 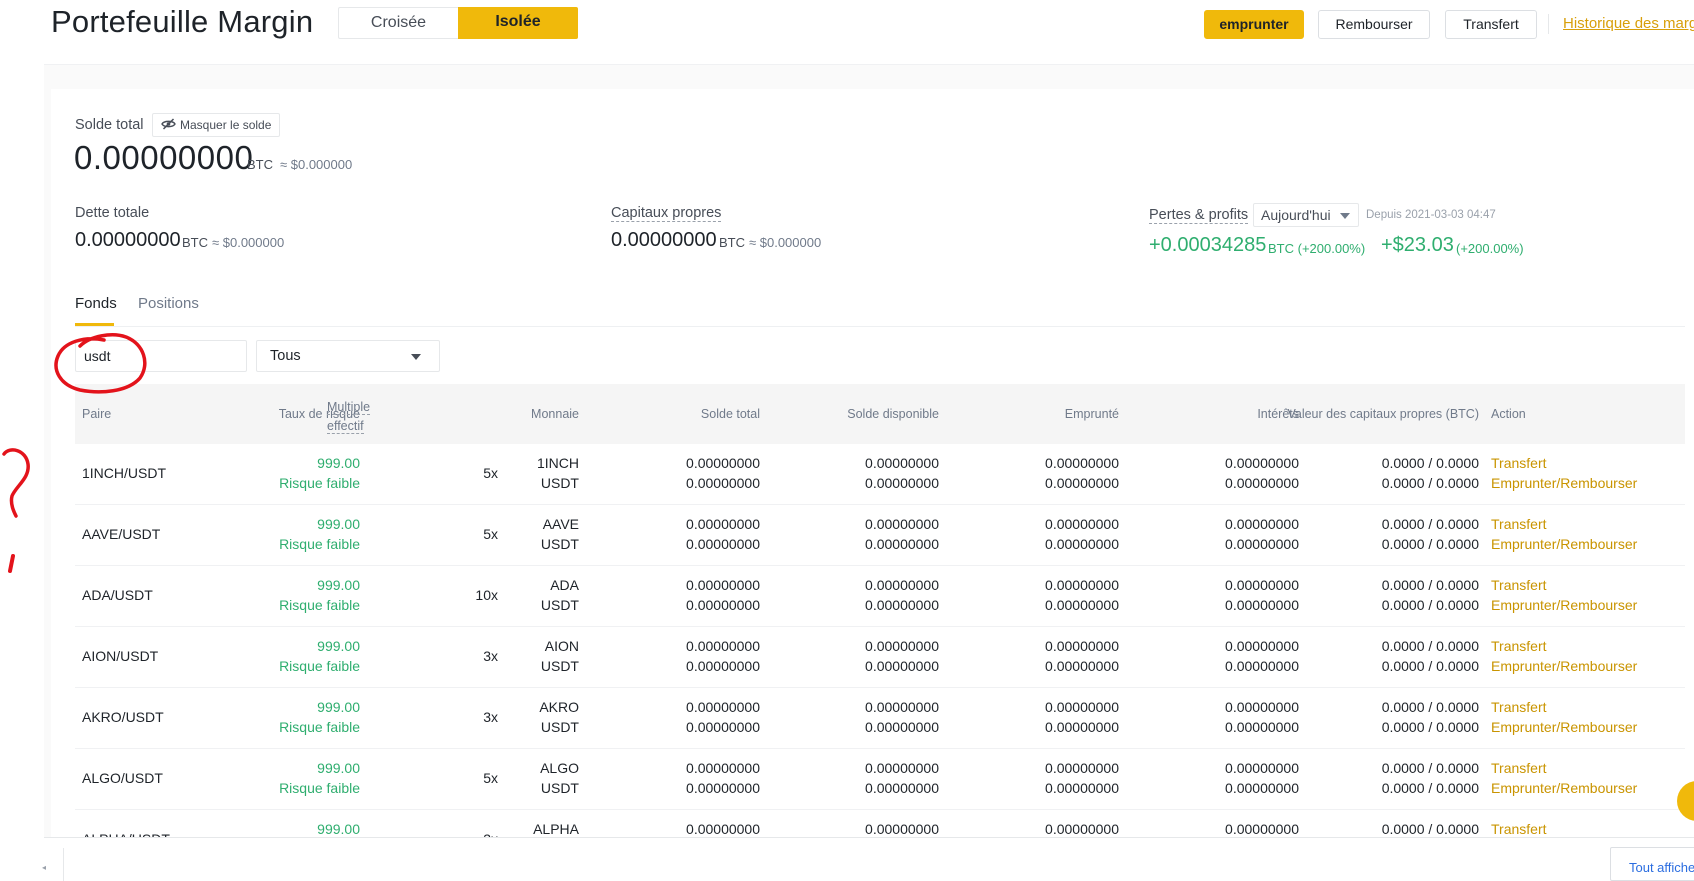 What do you see at coordinates (216, 125) in the screenshot?
I see `hide-balance-button: Masquer le solde` at bounding box center [216, 125].